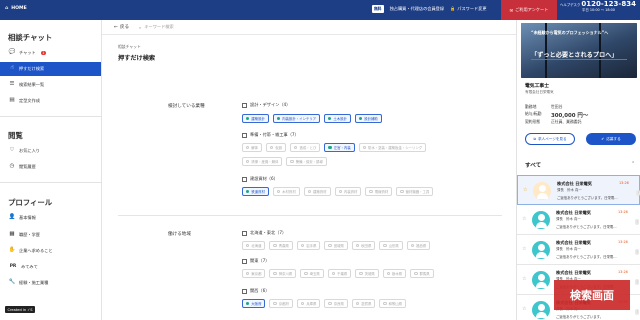  I want to click on filter-chip: 兵庫県, so click(308, 303).